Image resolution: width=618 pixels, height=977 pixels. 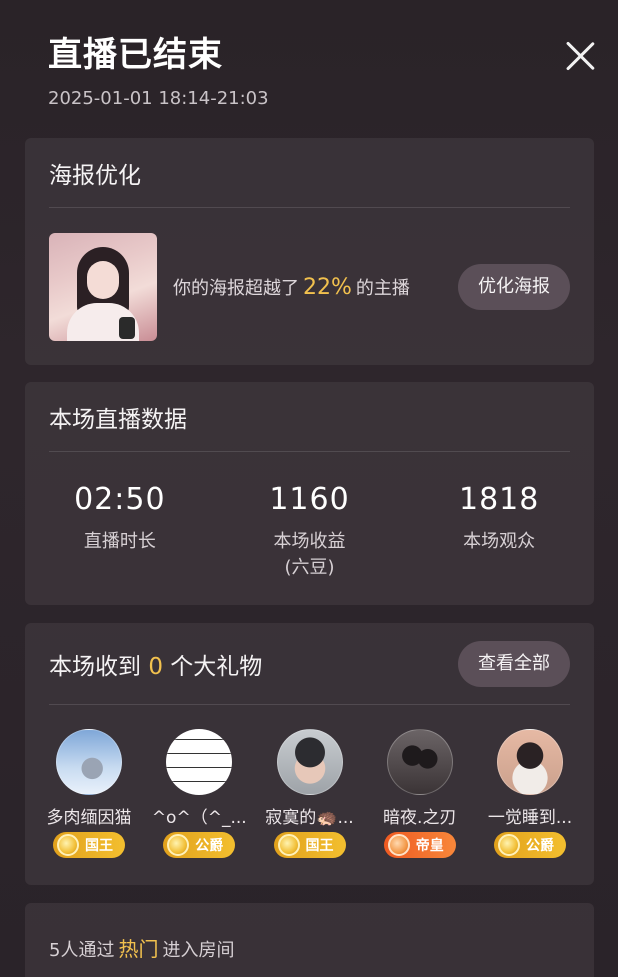 What do you see at coordinates (95, 666) in the screenshot?
I see `gifts-title-before: 本场收到` at bounding box center [95, 666].